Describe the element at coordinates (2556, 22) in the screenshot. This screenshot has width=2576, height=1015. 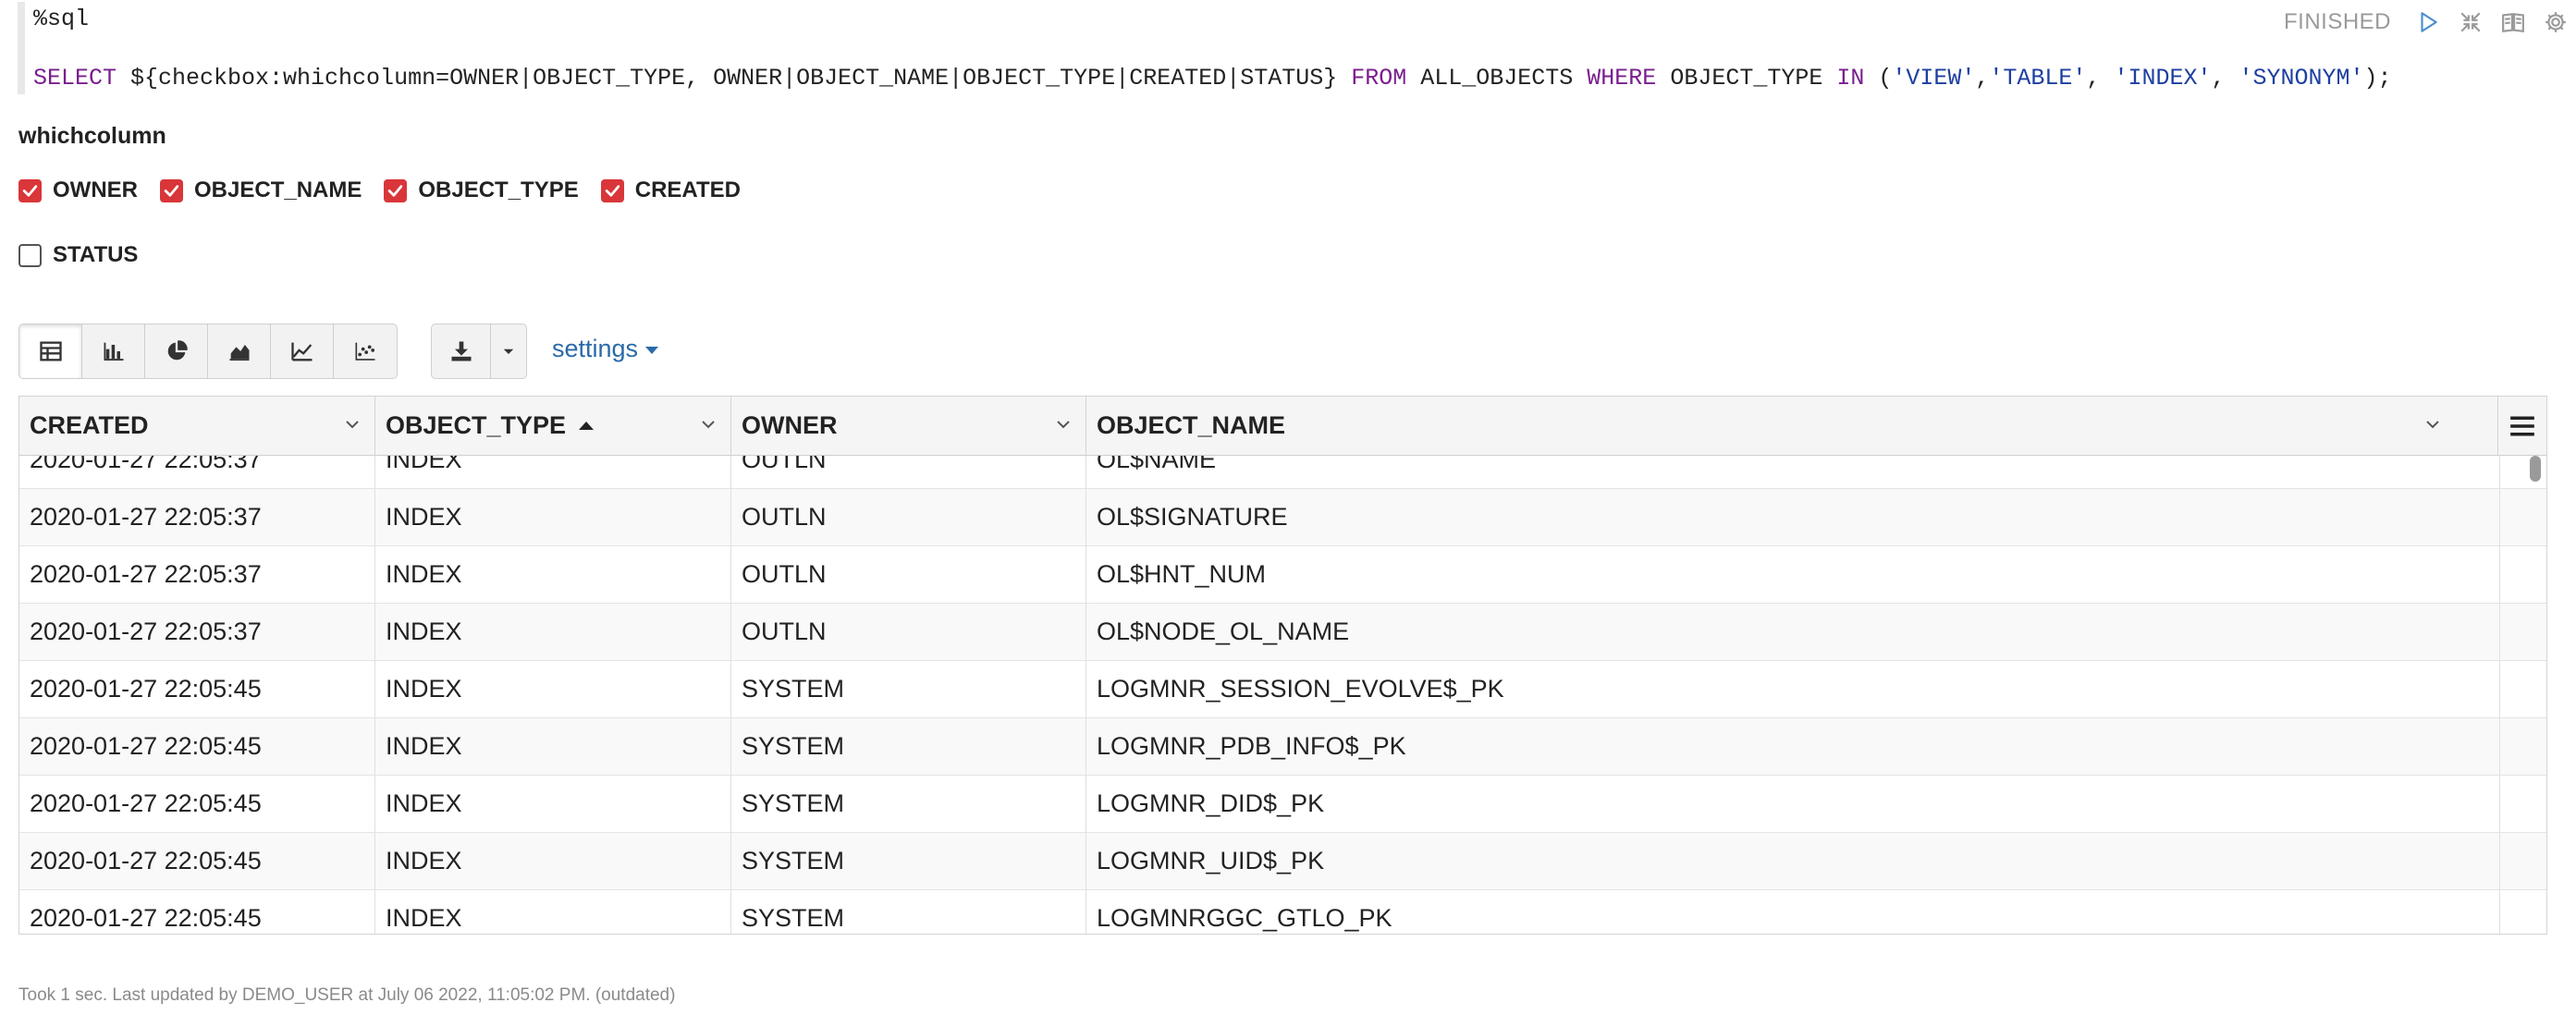
I see `gear-icon` at that location.